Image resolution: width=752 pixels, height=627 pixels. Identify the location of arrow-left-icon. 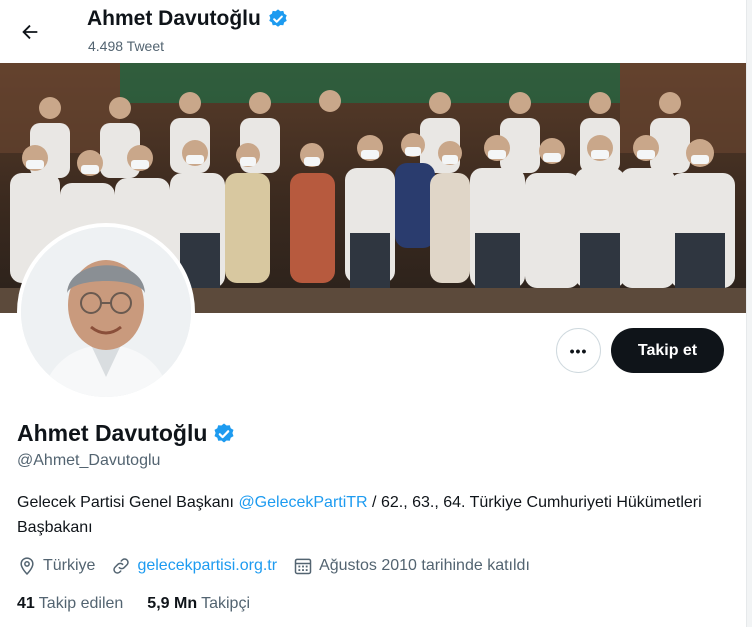
(30, 32).